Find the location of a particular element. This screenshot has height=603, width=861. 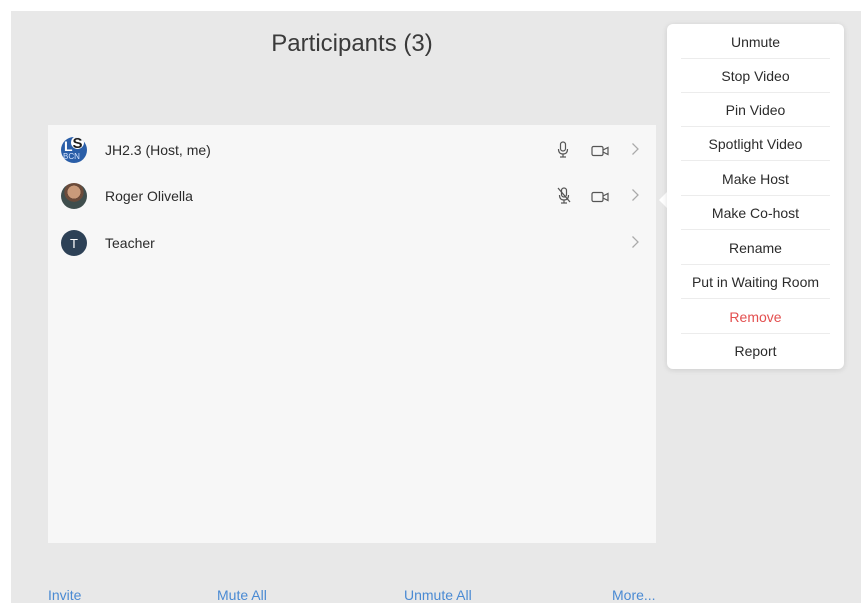

menu-item-remove: Remove is located at coordinates (755, 317).